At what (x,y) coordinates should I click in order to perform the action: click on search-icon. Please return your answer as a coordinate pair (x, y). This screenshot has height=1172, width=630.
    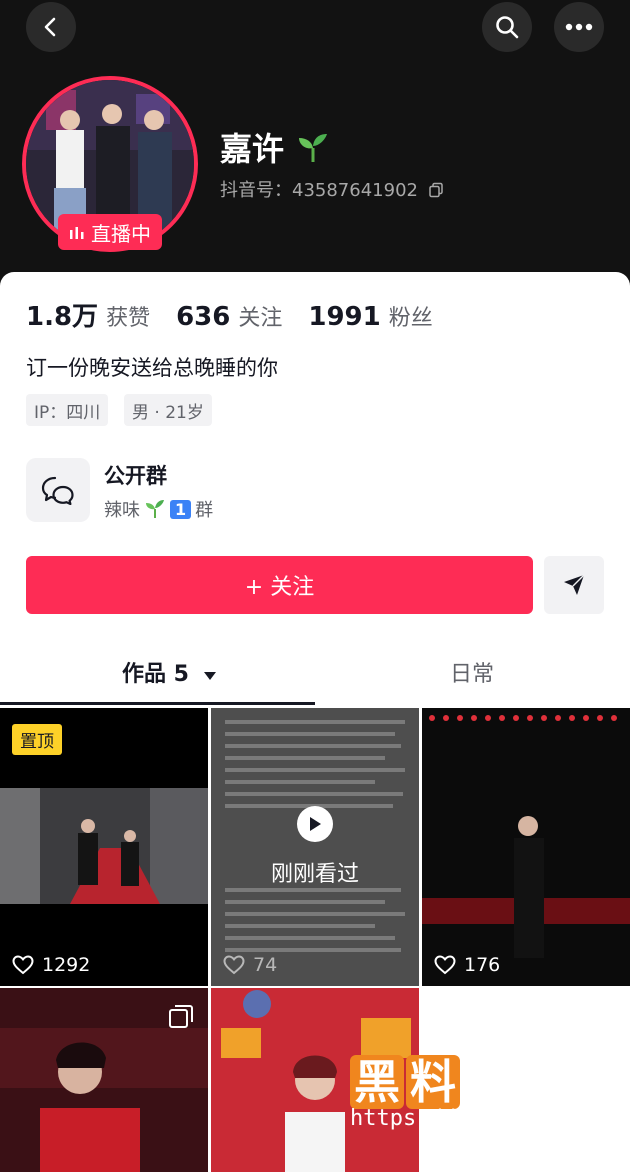
    Looking at the image, I should click on (507, 27).